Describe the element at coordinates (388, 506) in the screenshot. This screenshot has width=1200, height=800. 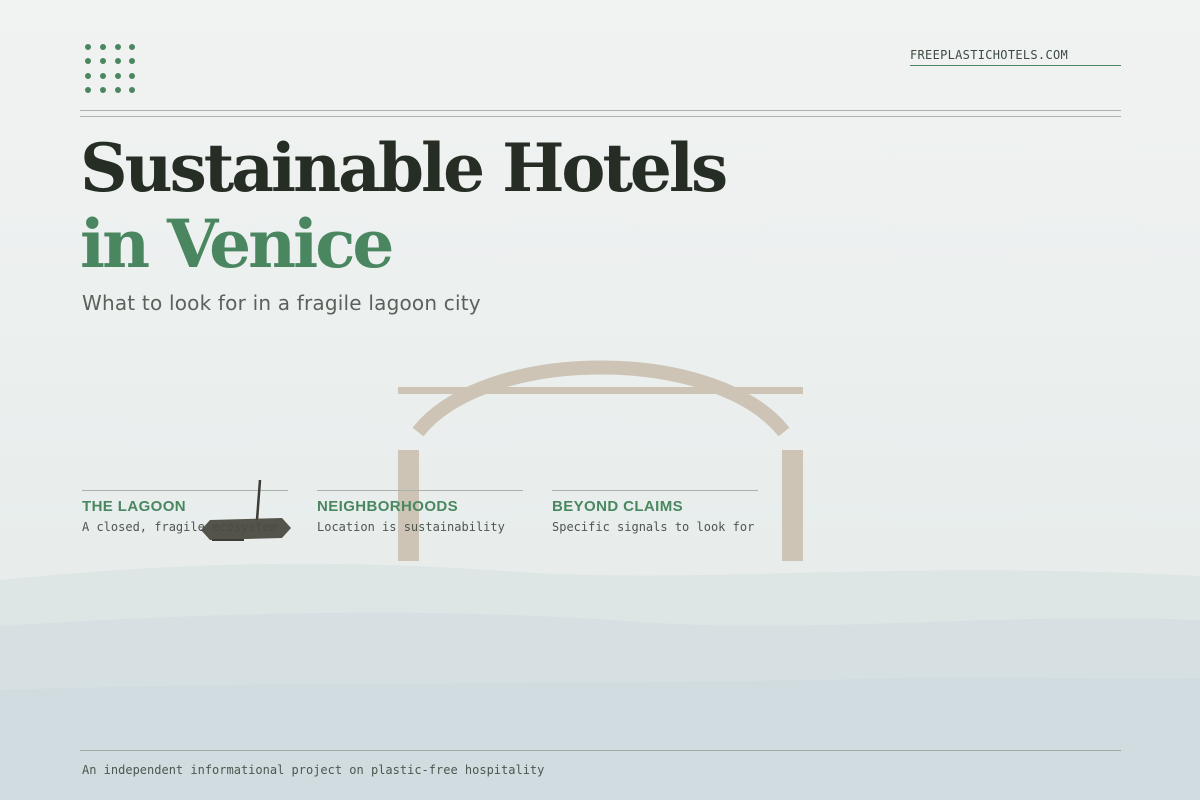
I see `section-title: NEIGHBORHOODS` at that location.